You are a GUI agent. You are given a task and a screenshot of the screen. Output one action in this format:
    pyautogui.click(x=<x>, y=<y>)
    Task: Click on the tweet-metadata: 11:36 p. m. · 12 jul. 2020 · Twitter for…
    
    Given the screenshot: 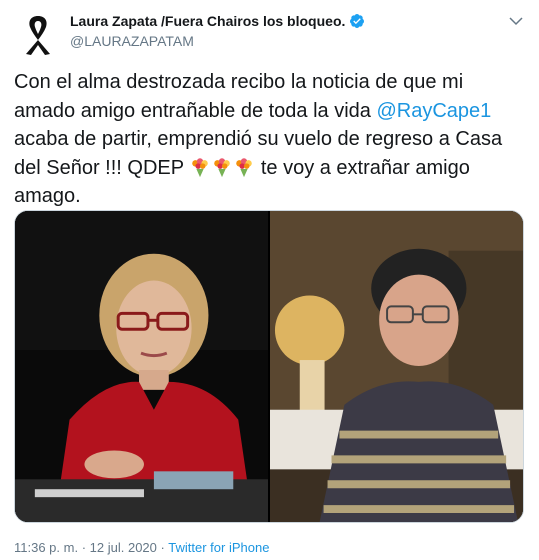 What is the action you would take?
    pyautogui.click(x=141, y=547)
    